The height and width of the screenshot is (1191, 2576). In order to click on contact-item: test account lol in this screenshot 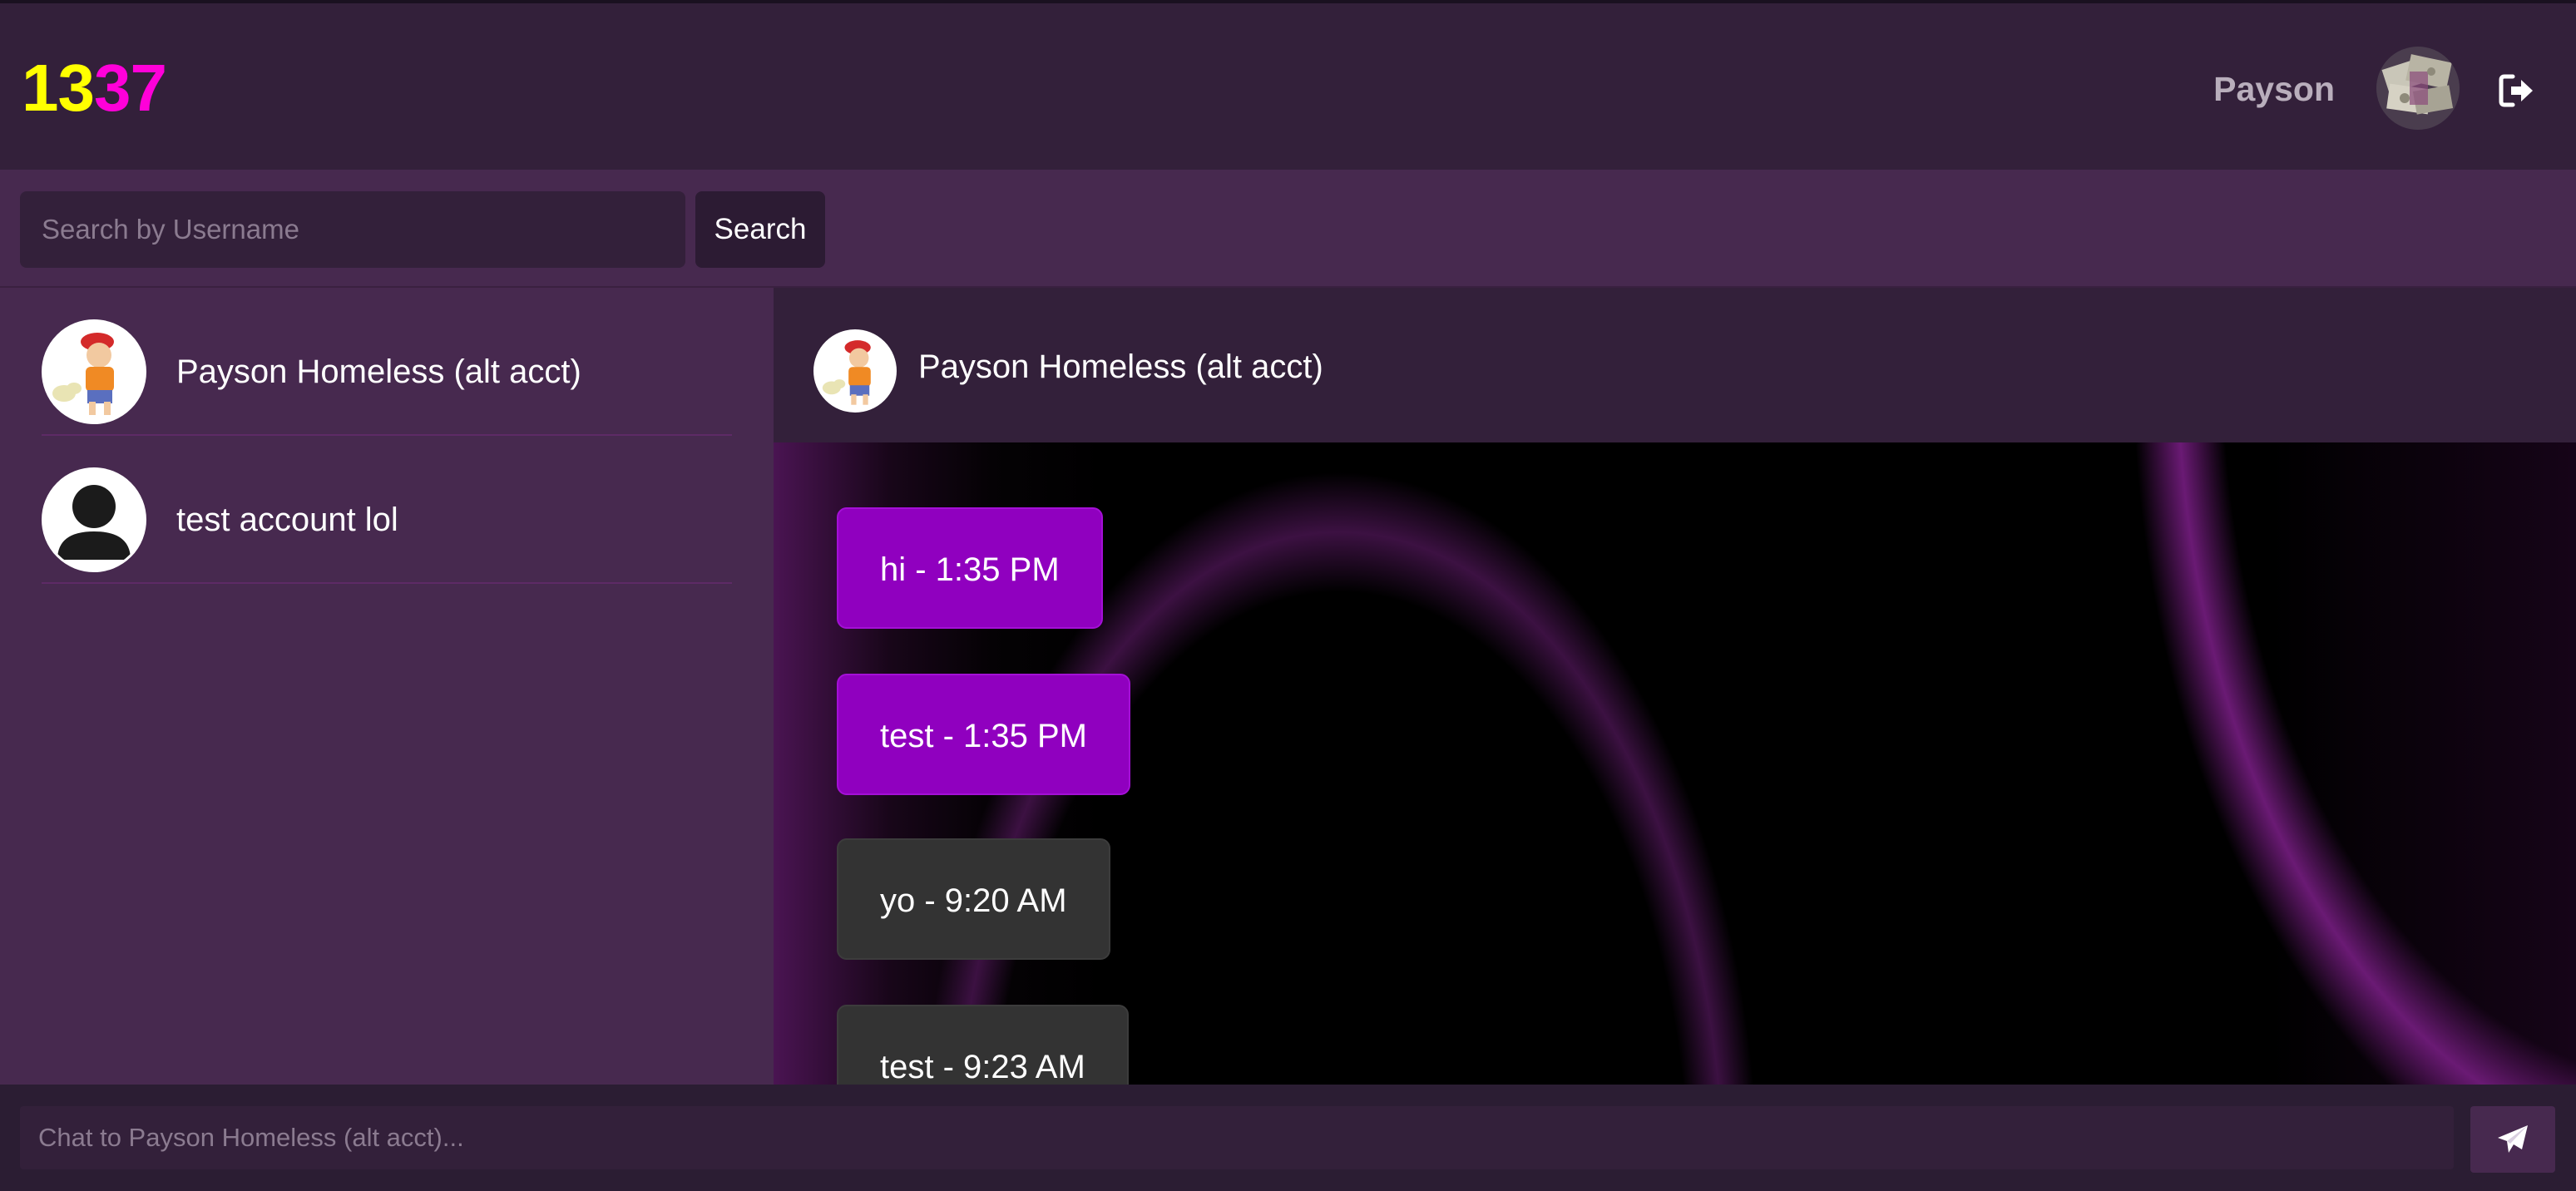, I will do `click(387, 510)`.